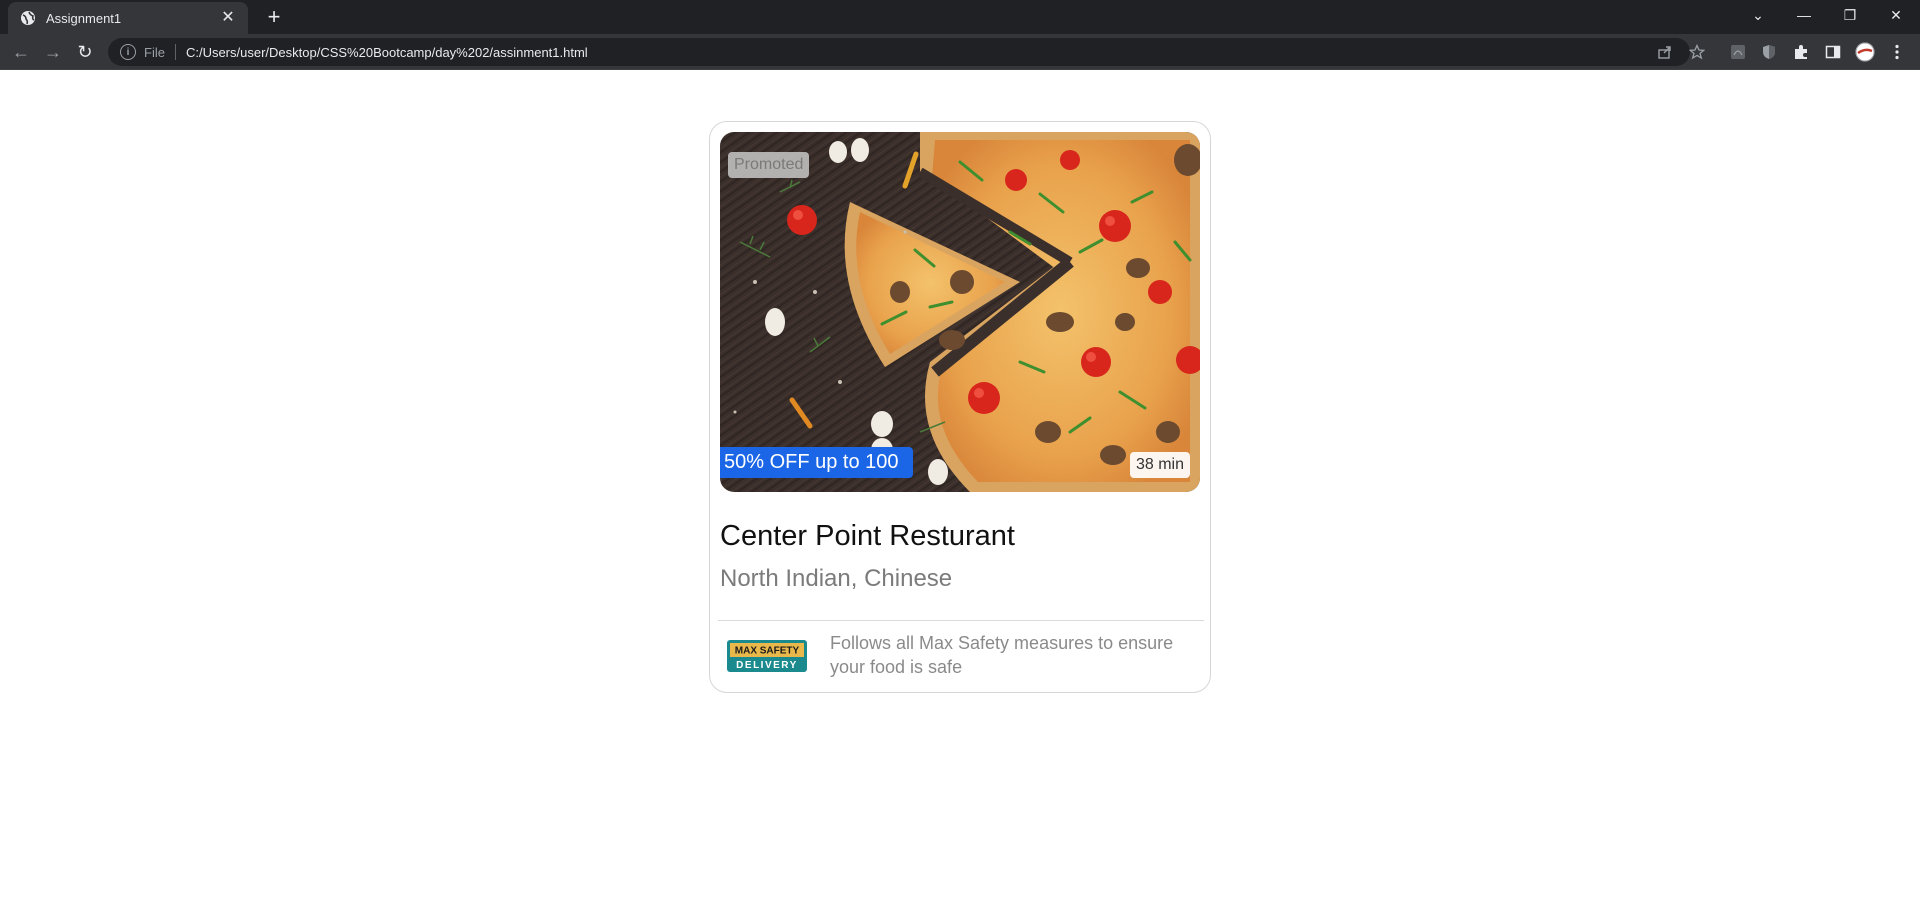  Describe the element at coordinates (769, 165) in the screenshot. I see `promoted-badge: Promoted` at that location.